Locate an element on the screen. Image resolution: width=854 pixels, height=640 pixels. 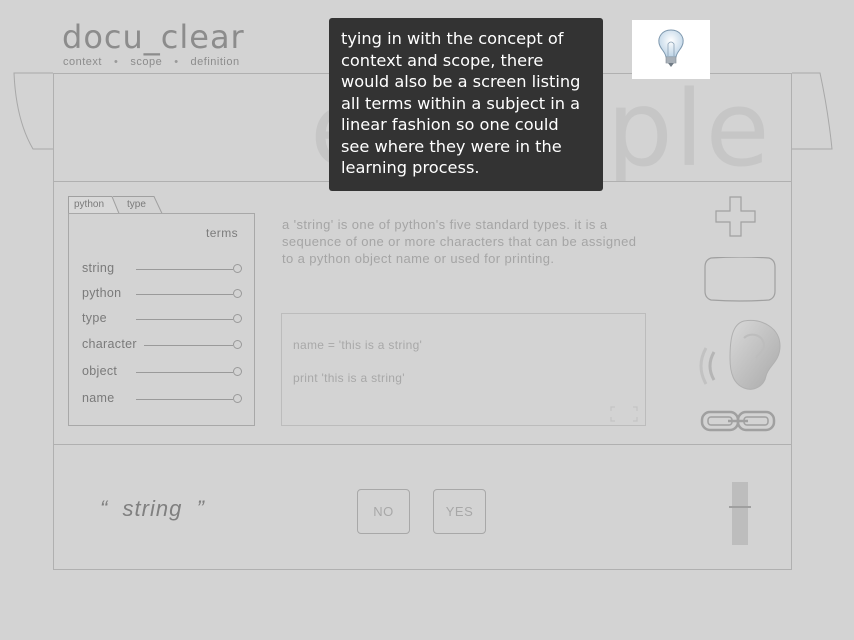
plus-icon is located at coordinates (736, 217).